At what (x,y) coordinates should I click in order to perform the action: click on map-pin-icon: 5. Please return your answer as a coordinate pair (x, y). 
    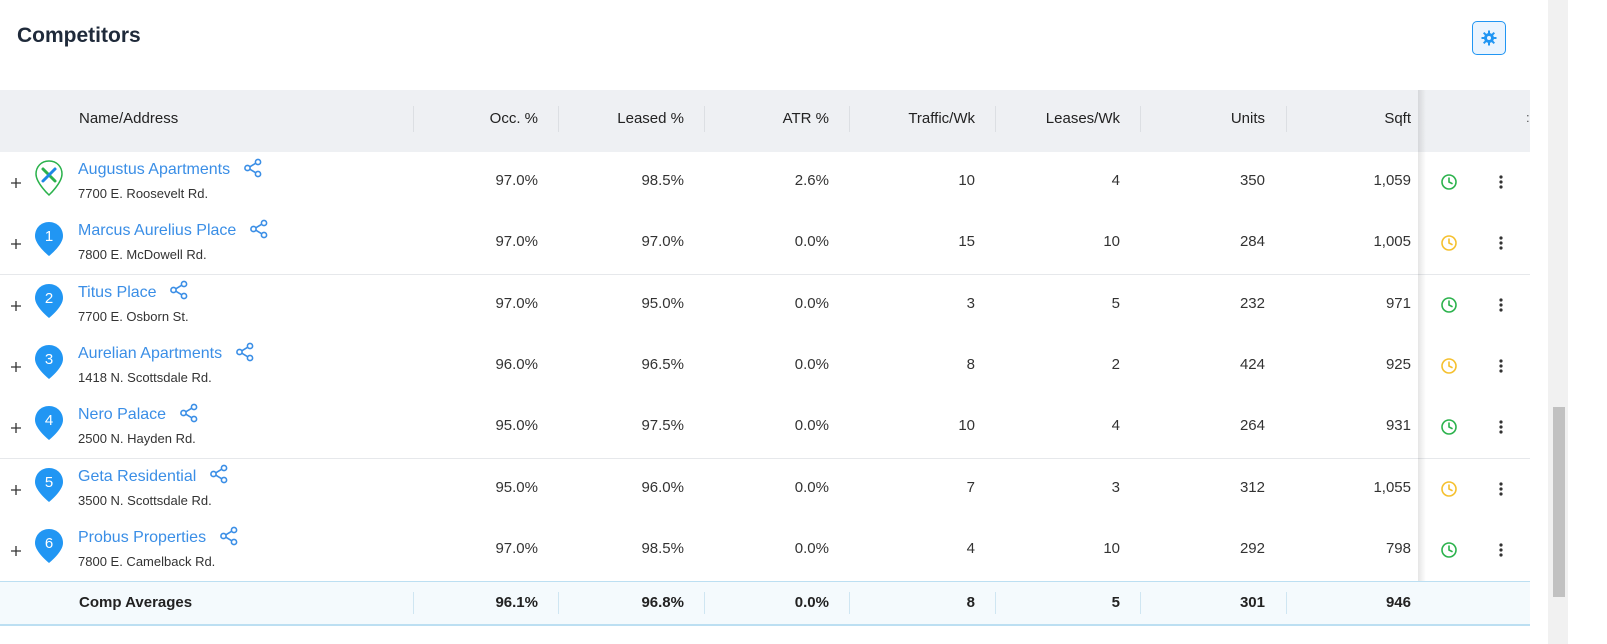
    Looking at the image, I should click on (49, 485).